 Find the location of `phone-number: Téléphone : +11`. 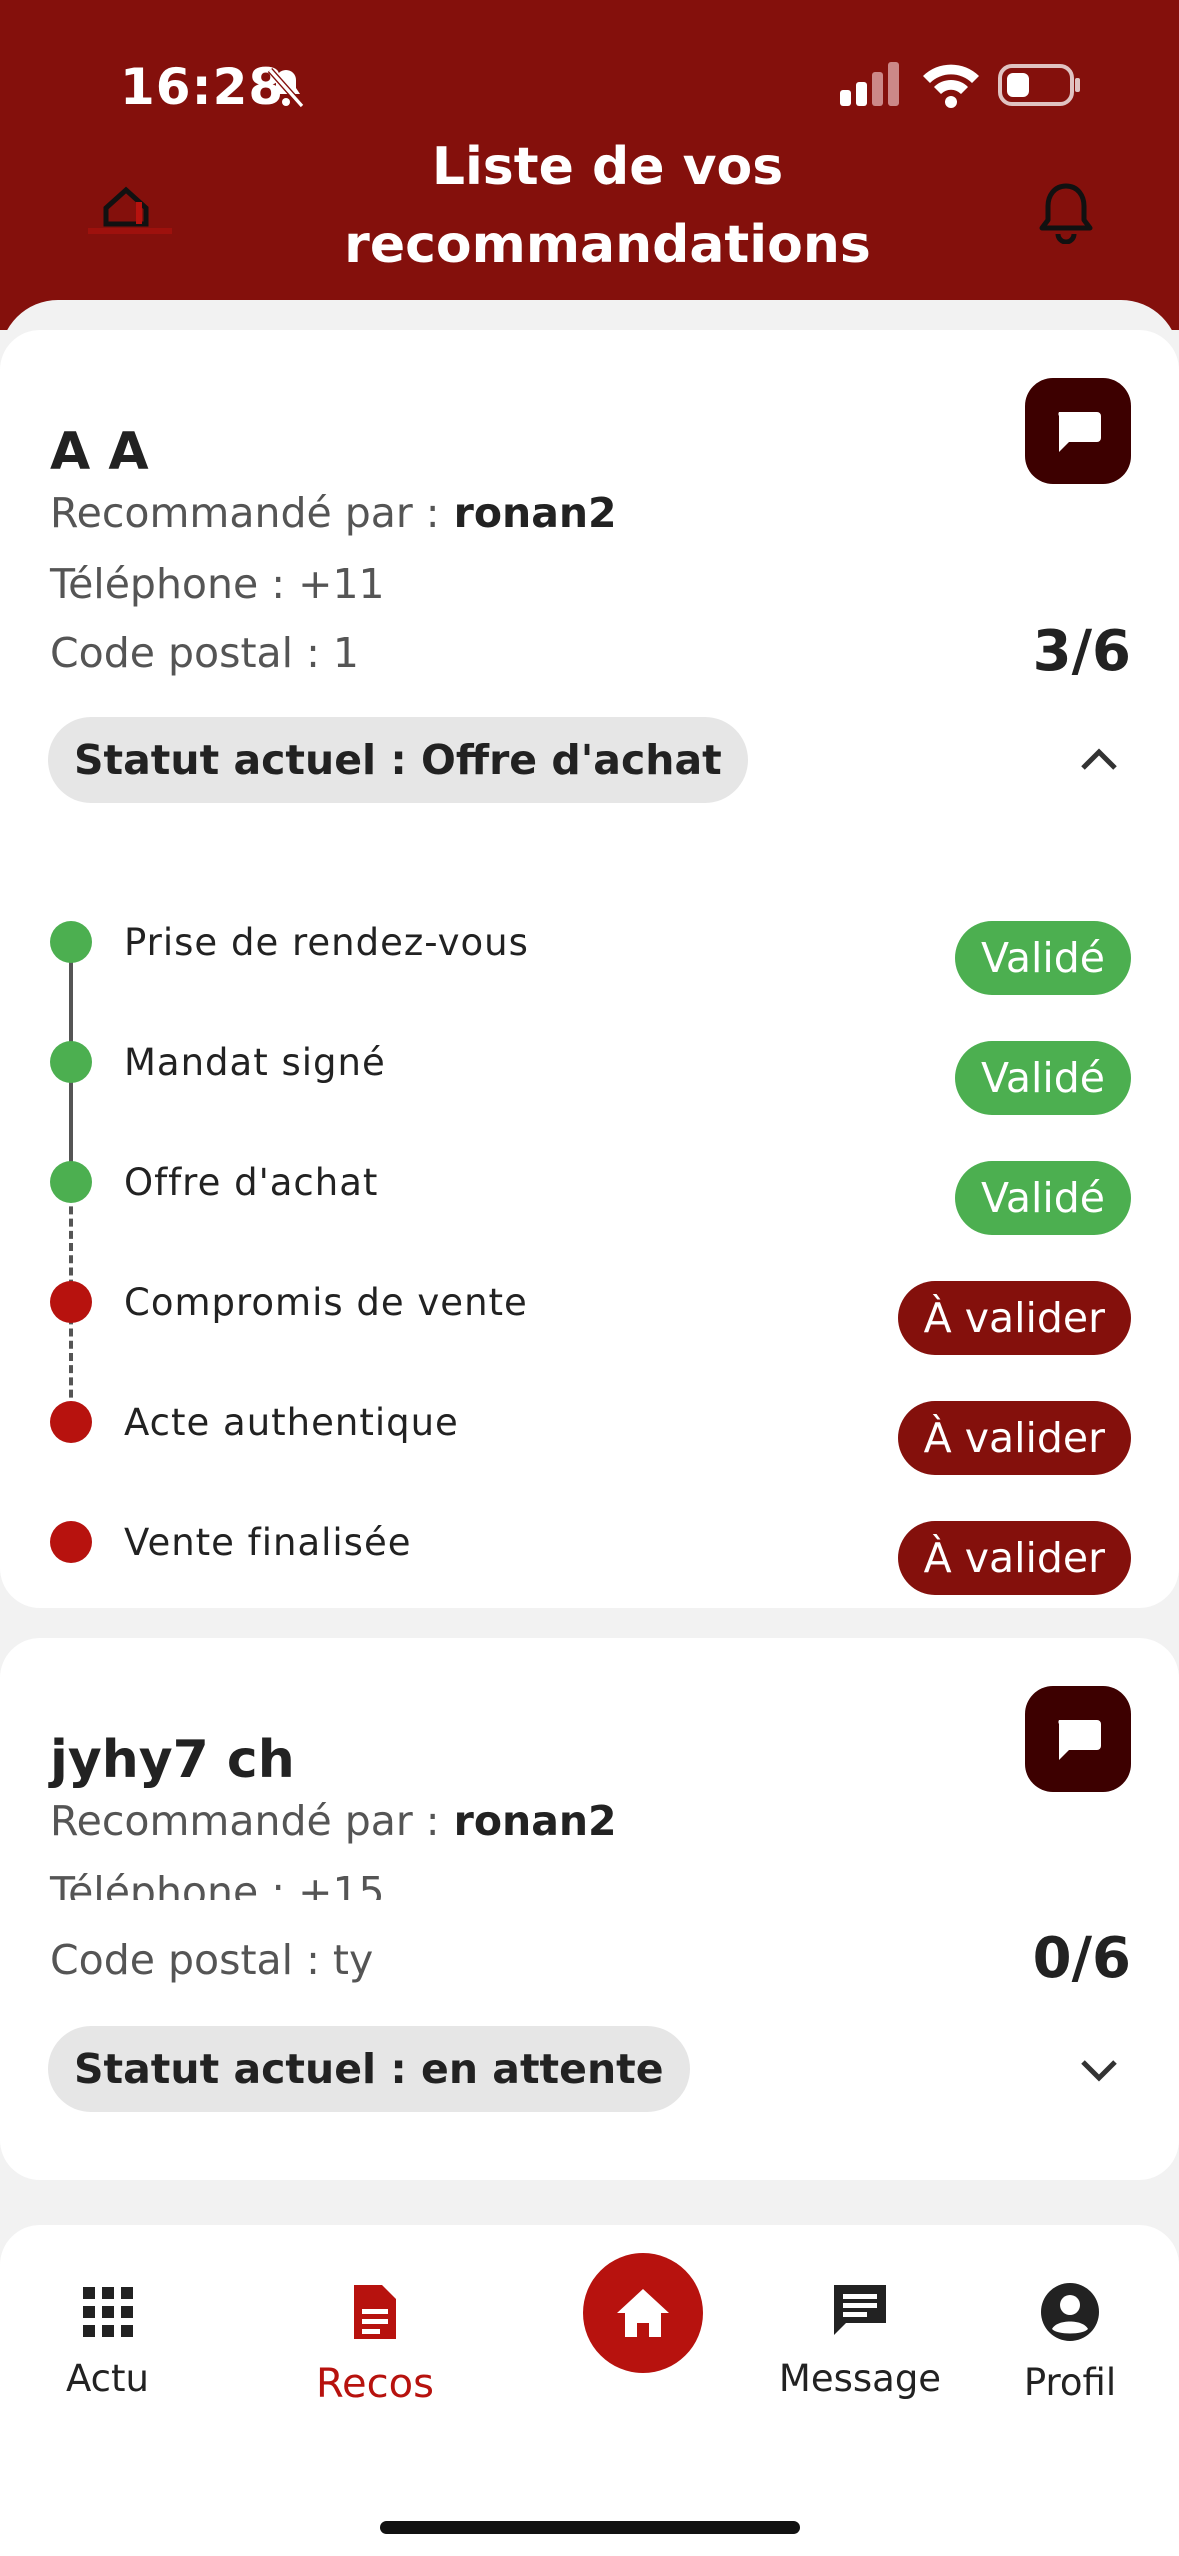

phone-number: Téléphone : +11 is located at coordinates (217, 584).